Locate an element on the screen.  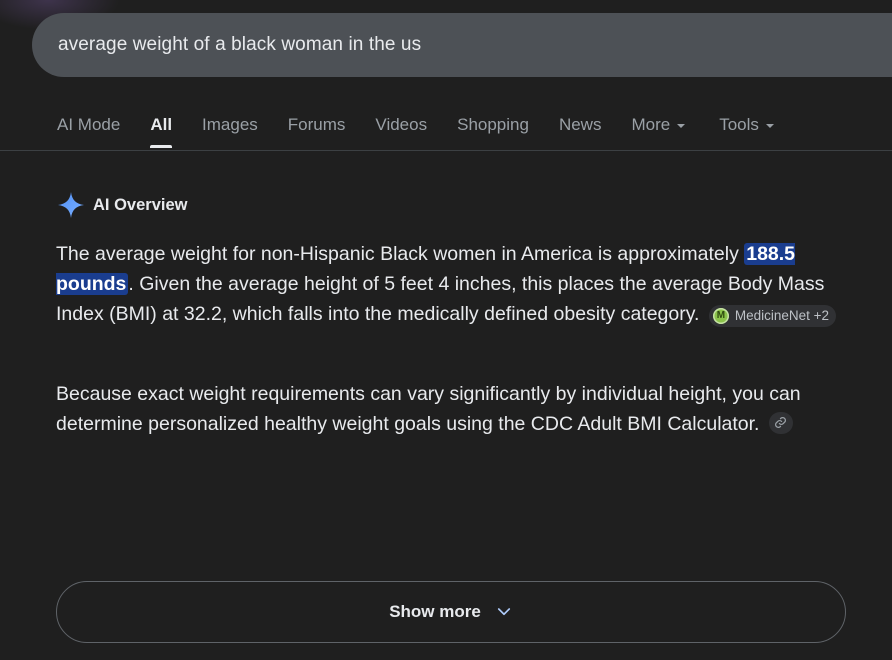
tab-more: More is located at coordinates (658, 125).